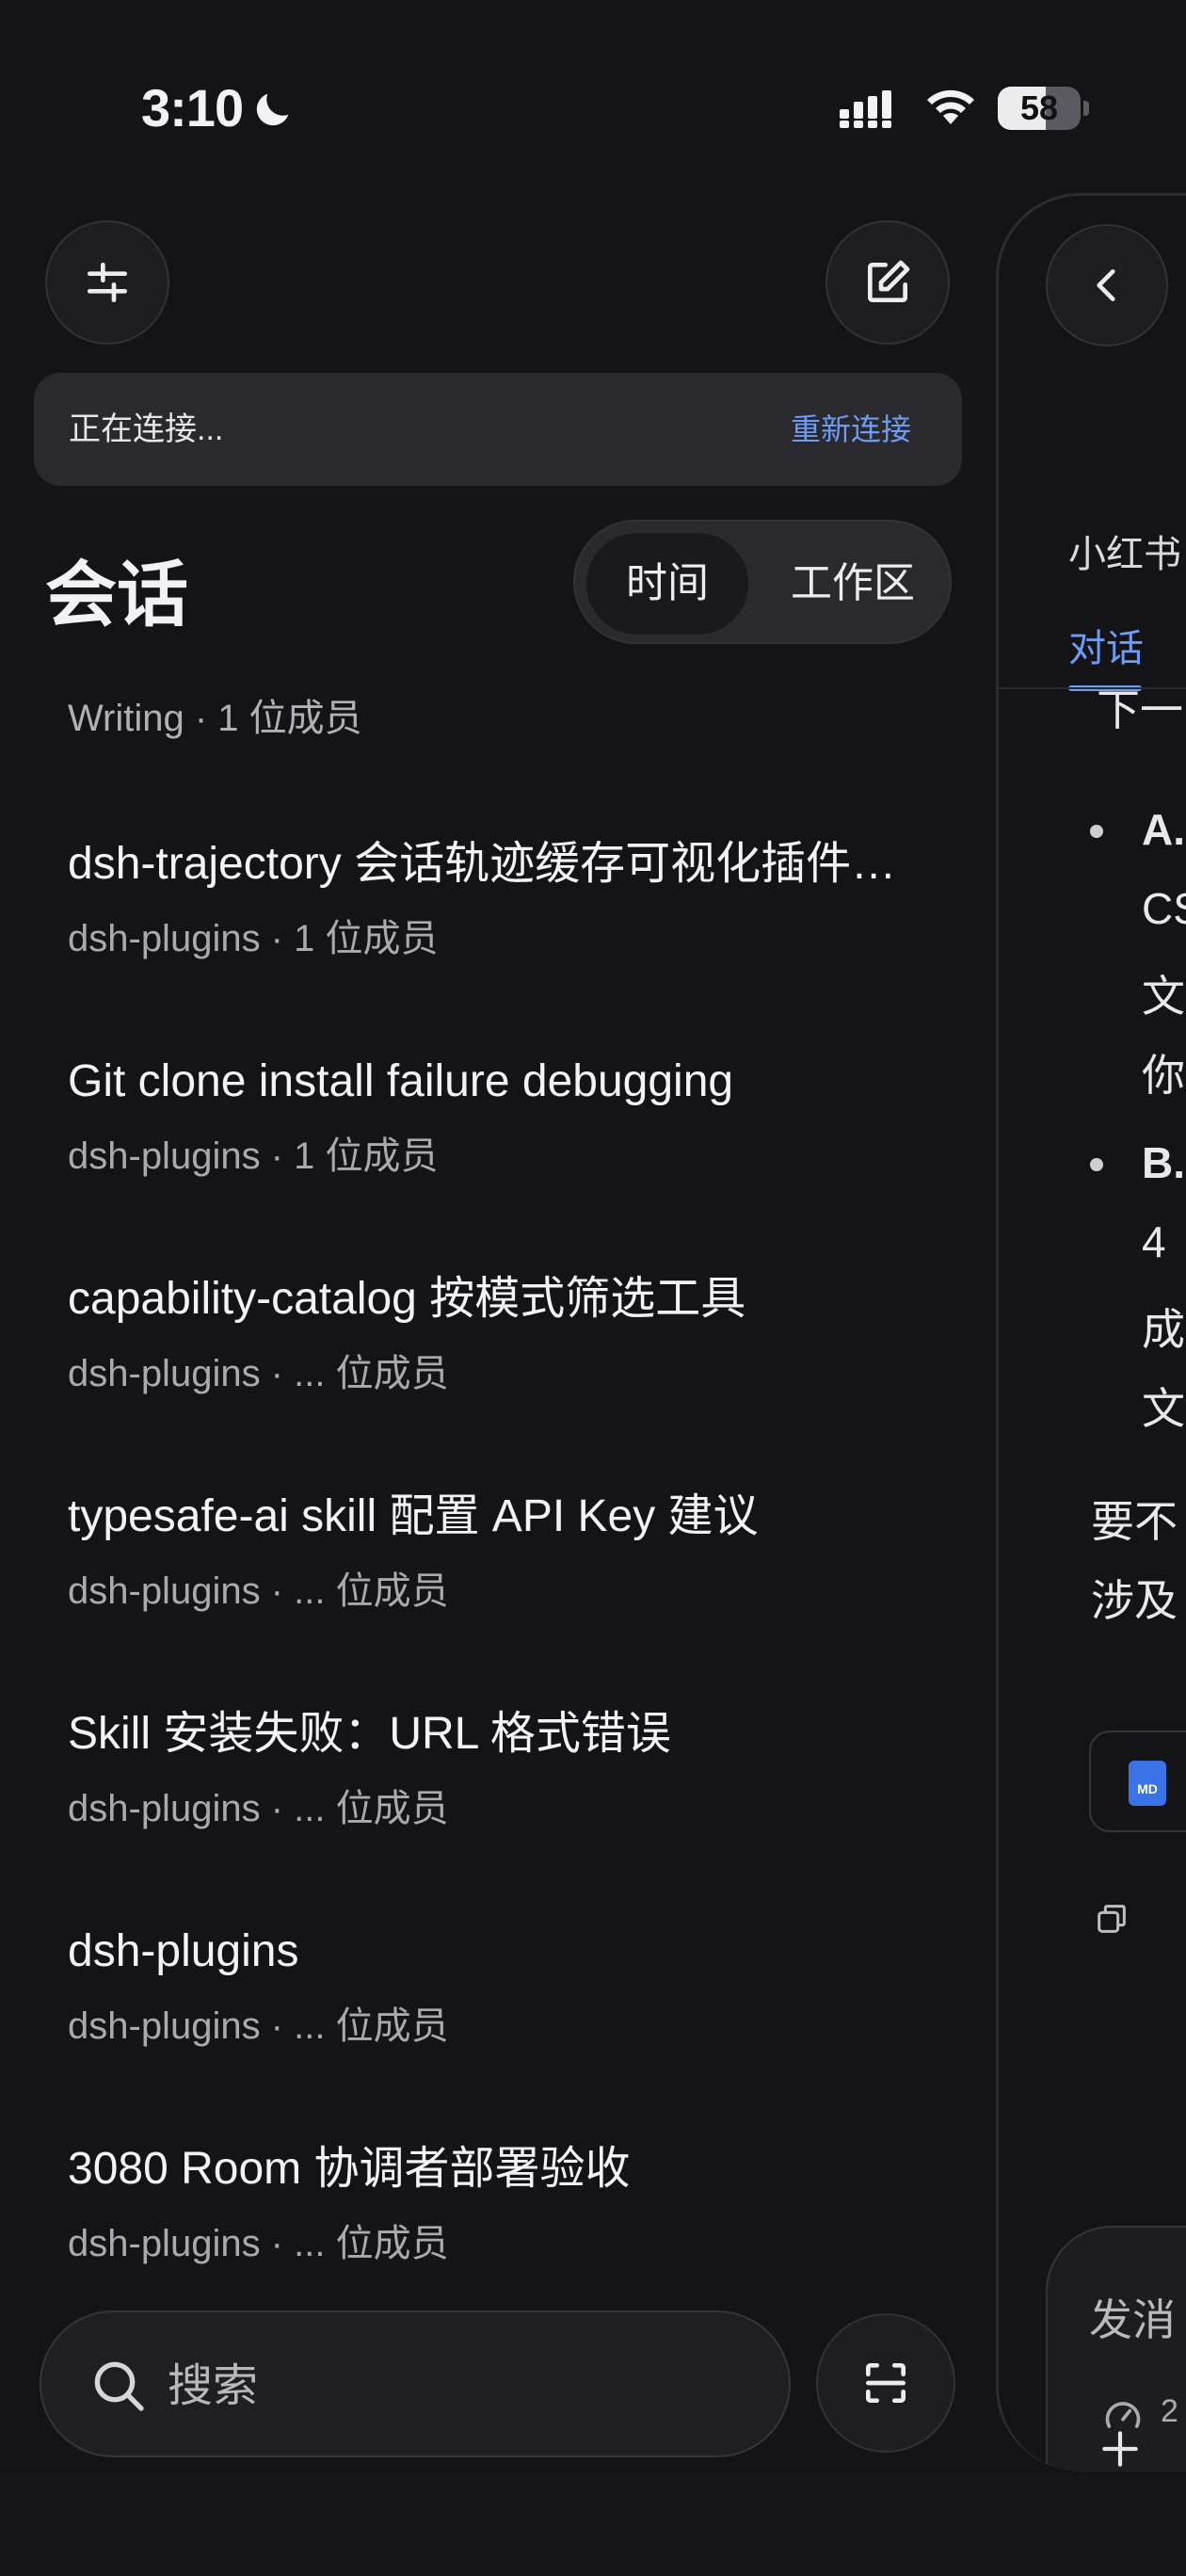 This screenshot has height=2576, width=1186. What do you see at coordinates (407, 1299) in the screenshot?
I see `session-title: capability-catalog 按模式筛选工具` at bounding box center [407, 1299].